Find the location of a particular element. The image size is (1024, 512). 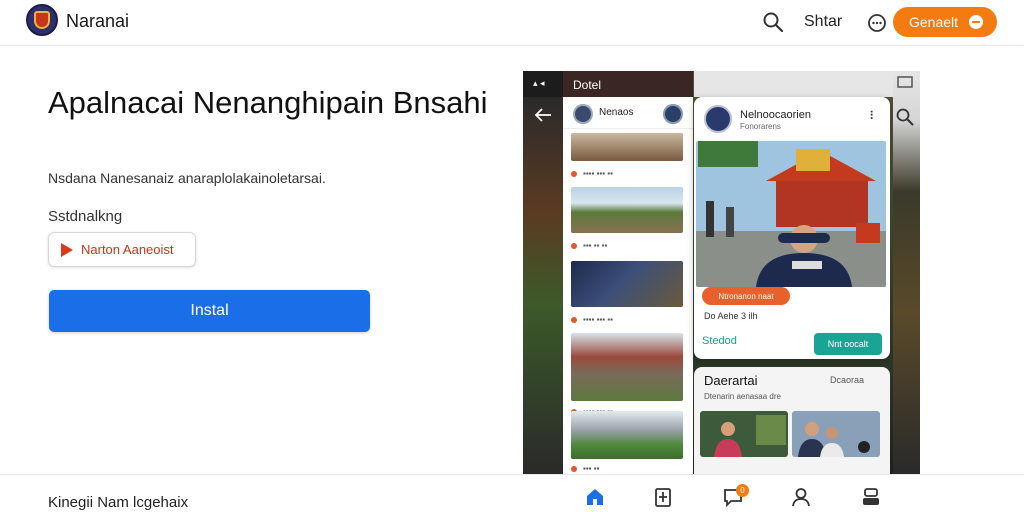

get-app-button: Genaelt is located at coordinates (945, 22).